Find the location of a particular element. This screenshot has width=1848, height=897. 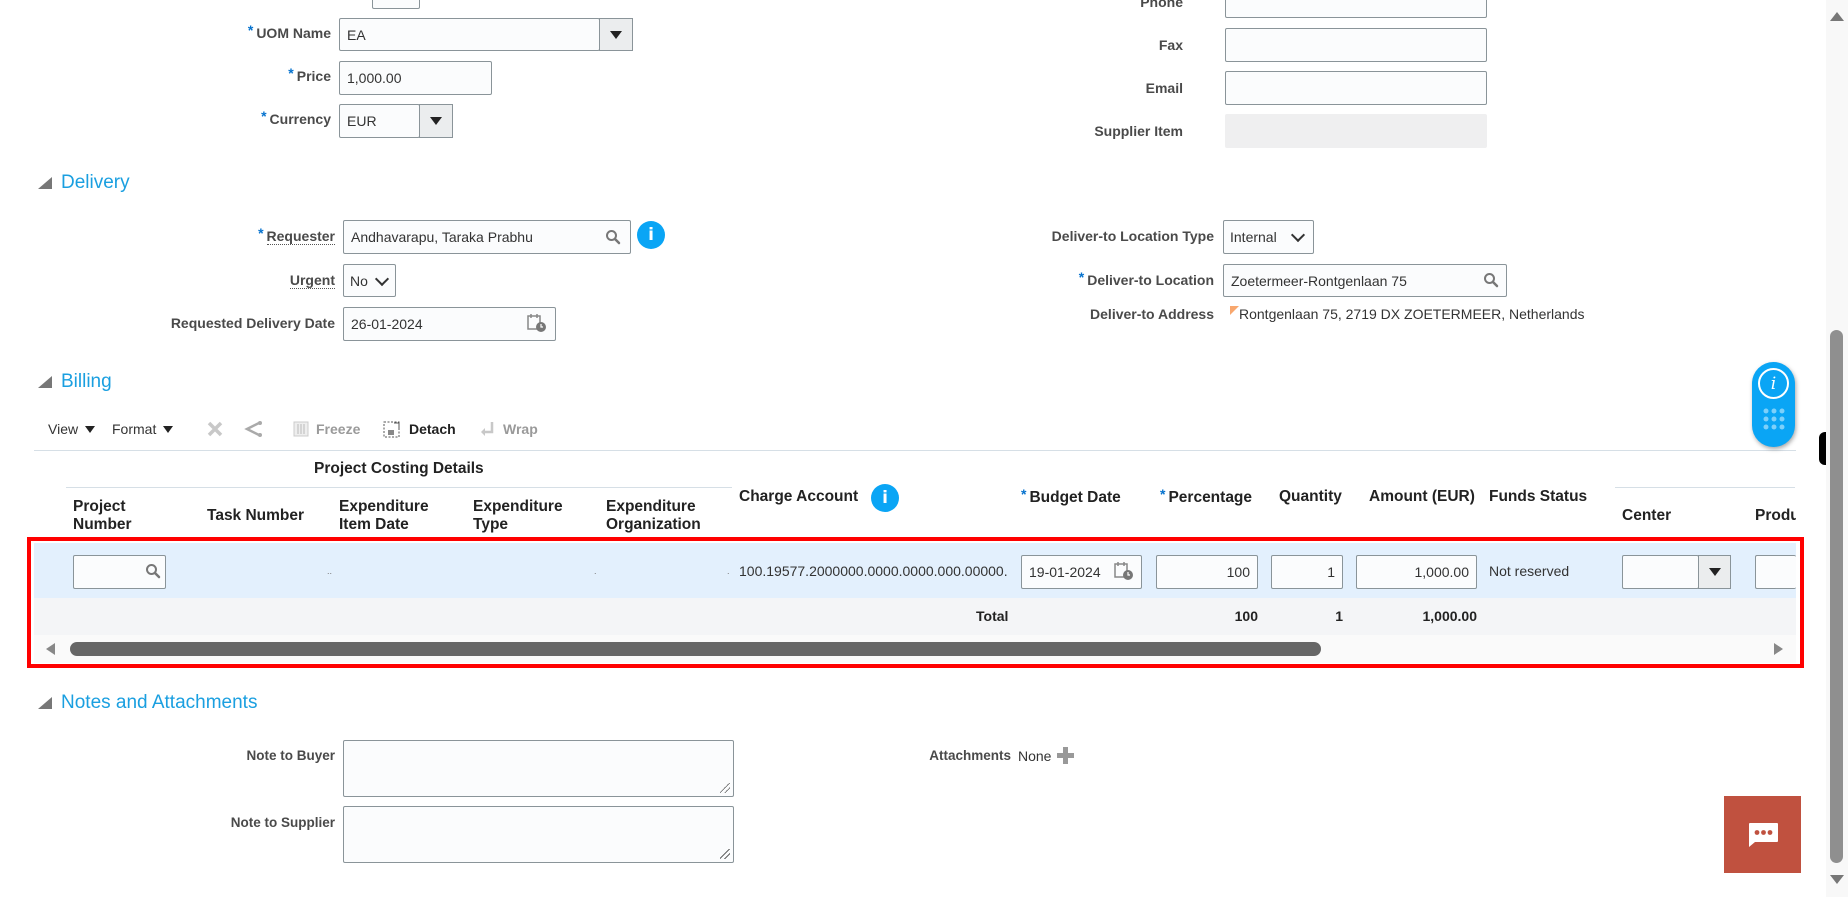

currency-dropdown-button is located at coordinates (436, 121).